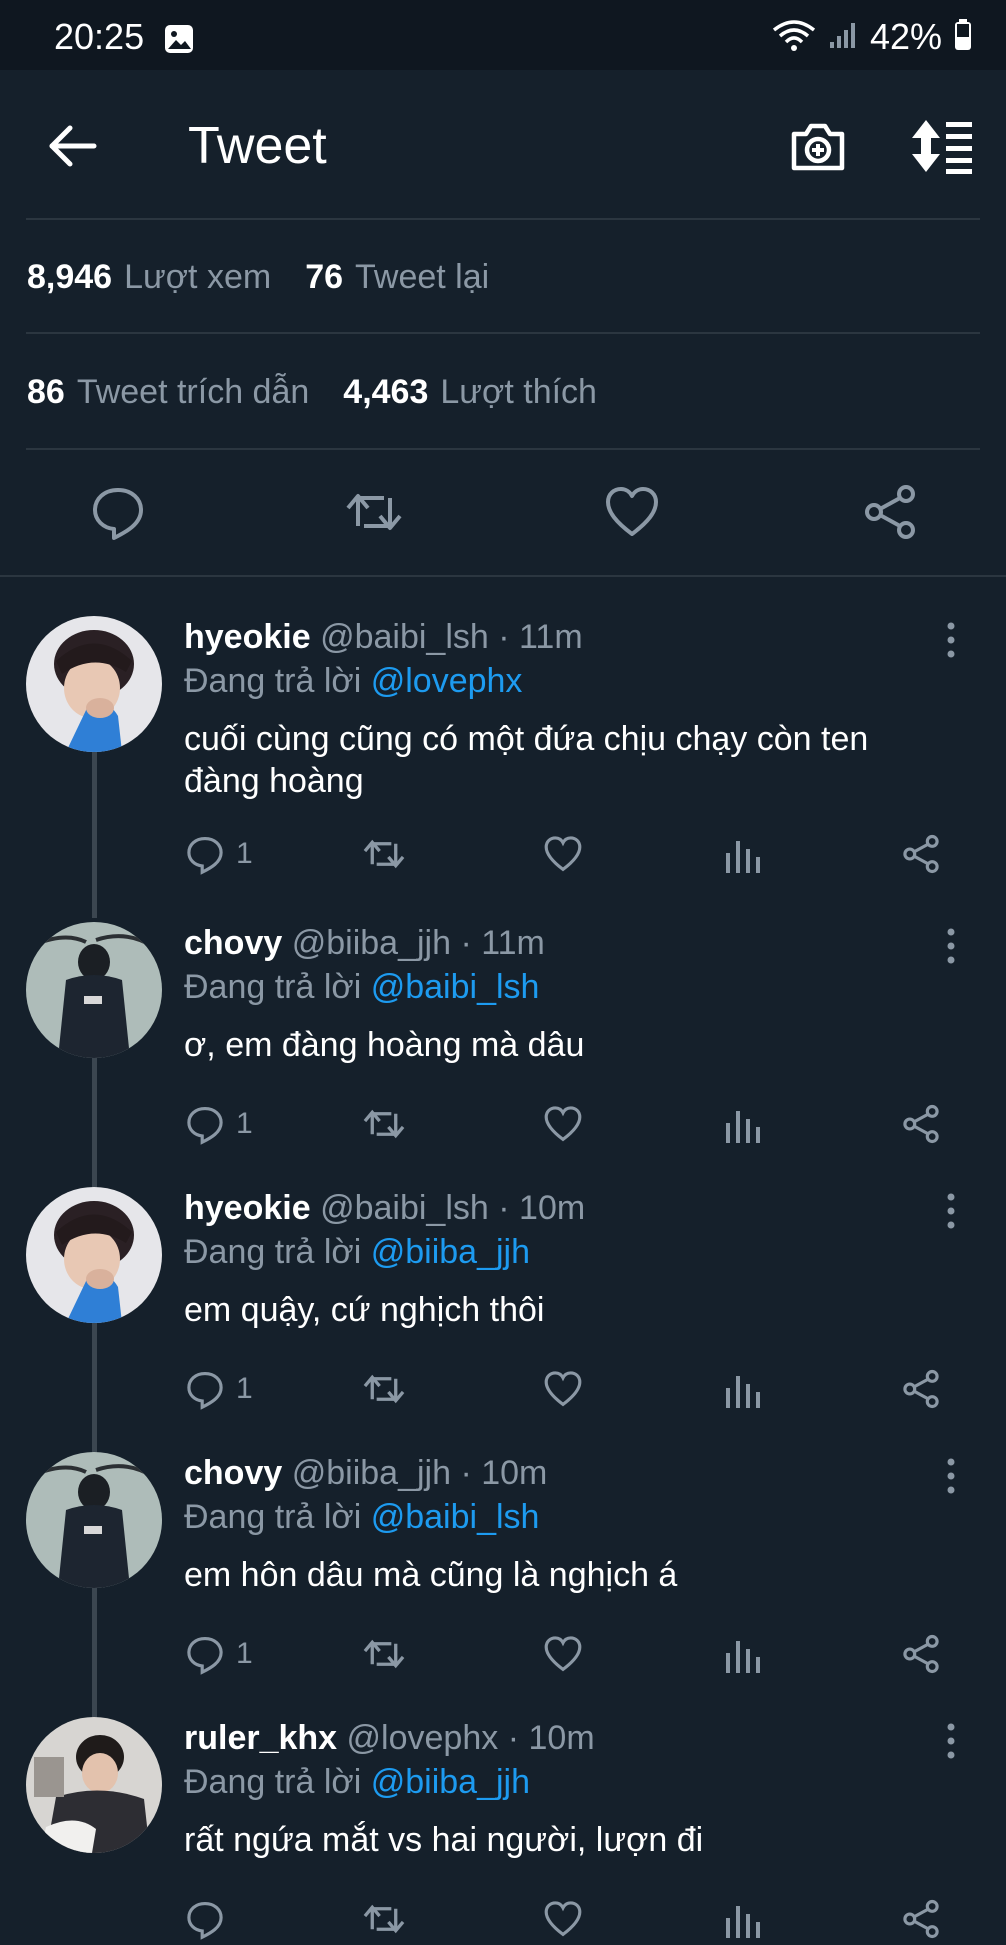 The height and width of the screenshot is (1945, 1006). I want to click on arrow-left-icon, so click(73, 146).